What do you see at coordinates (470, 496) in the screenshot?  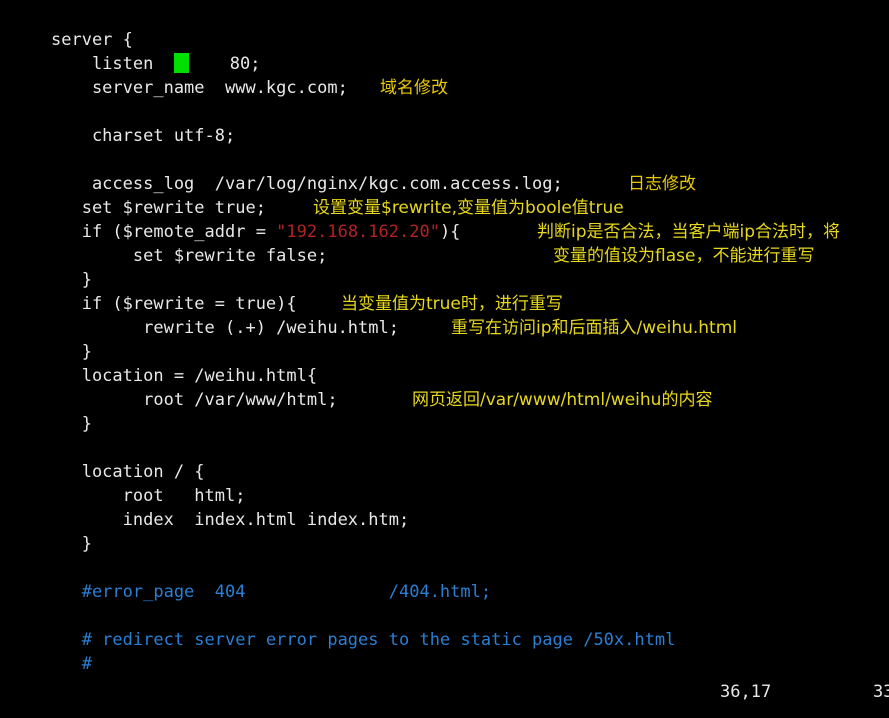 I see `code-line: root html;` at bounding box center [470, 496].